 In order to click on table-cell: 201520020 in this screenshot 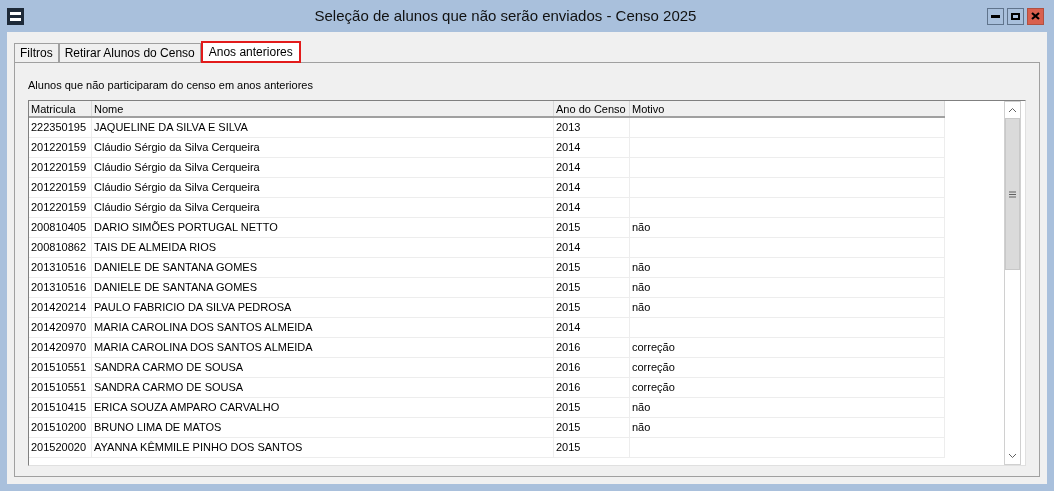, I will do `click(60, 448)`.